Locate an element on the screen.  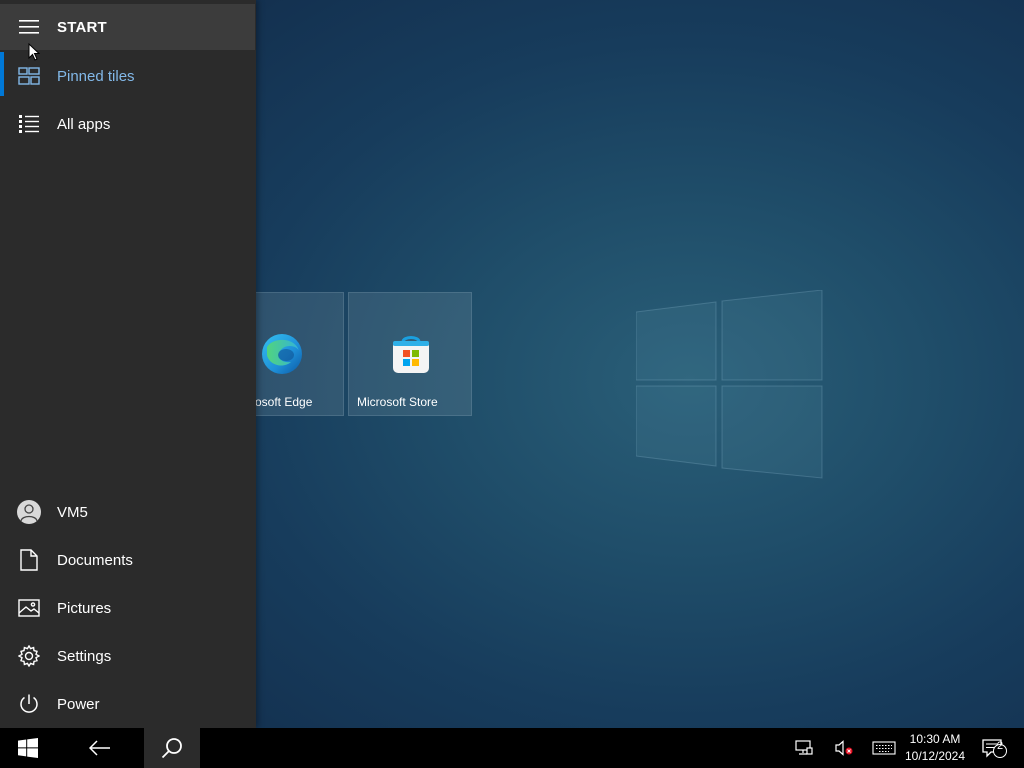
edge-icon is located at coordinates (282, 354).